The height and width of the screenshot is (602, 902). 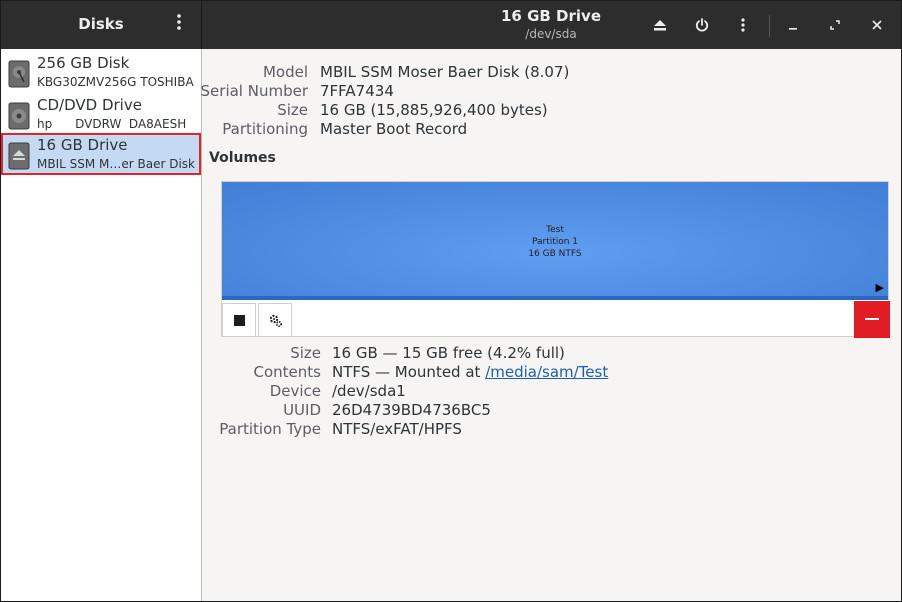 What do you see at coordinates (305, 353) in the screenshot?
I see `partition-size-label: Size` at bounding box center [305, 353].